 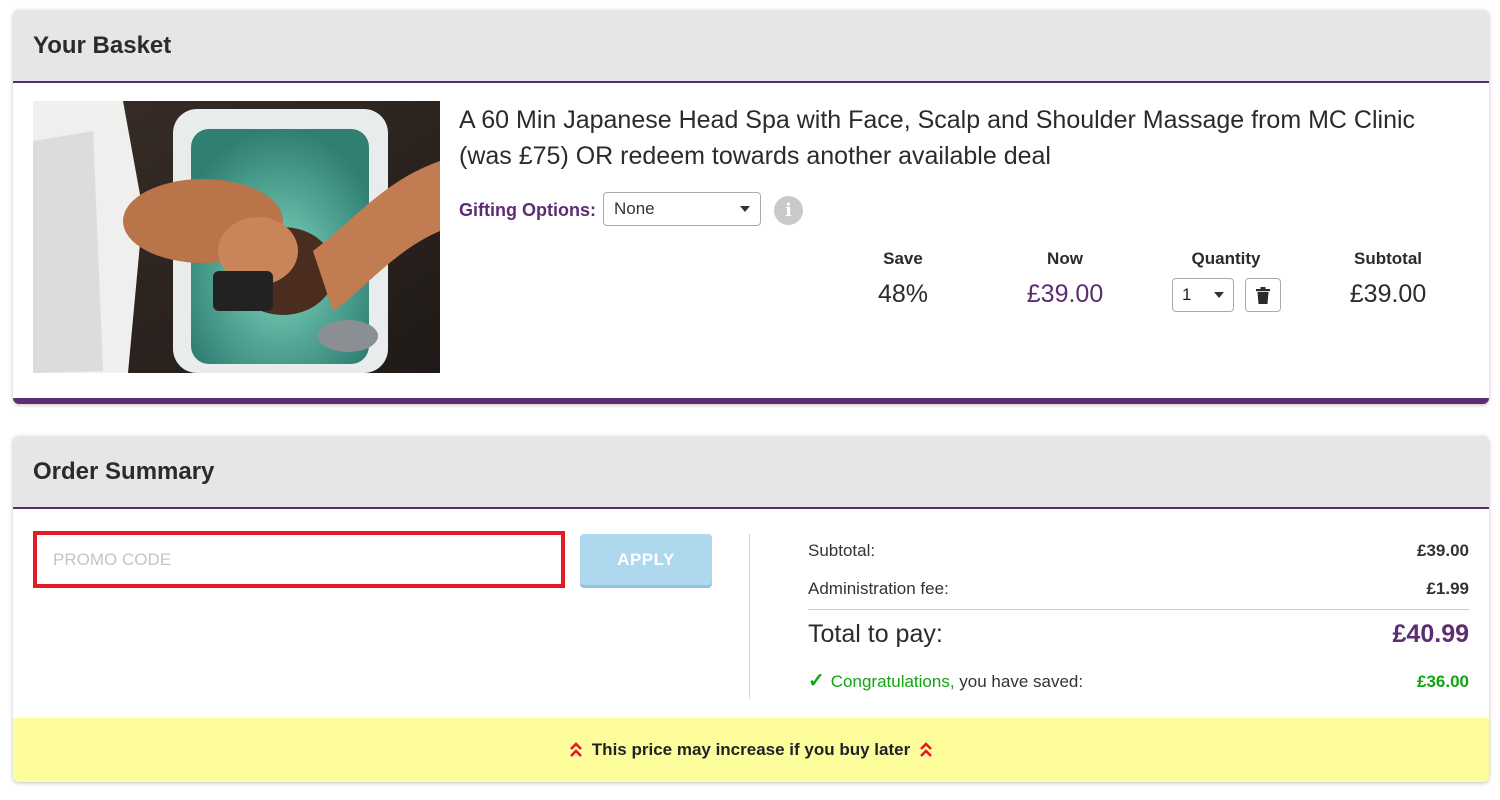 What do you see at coordinates (816, 681) in the screenshot?
I see `checkmark-icon: ✓` at bounding box center [816, 681].